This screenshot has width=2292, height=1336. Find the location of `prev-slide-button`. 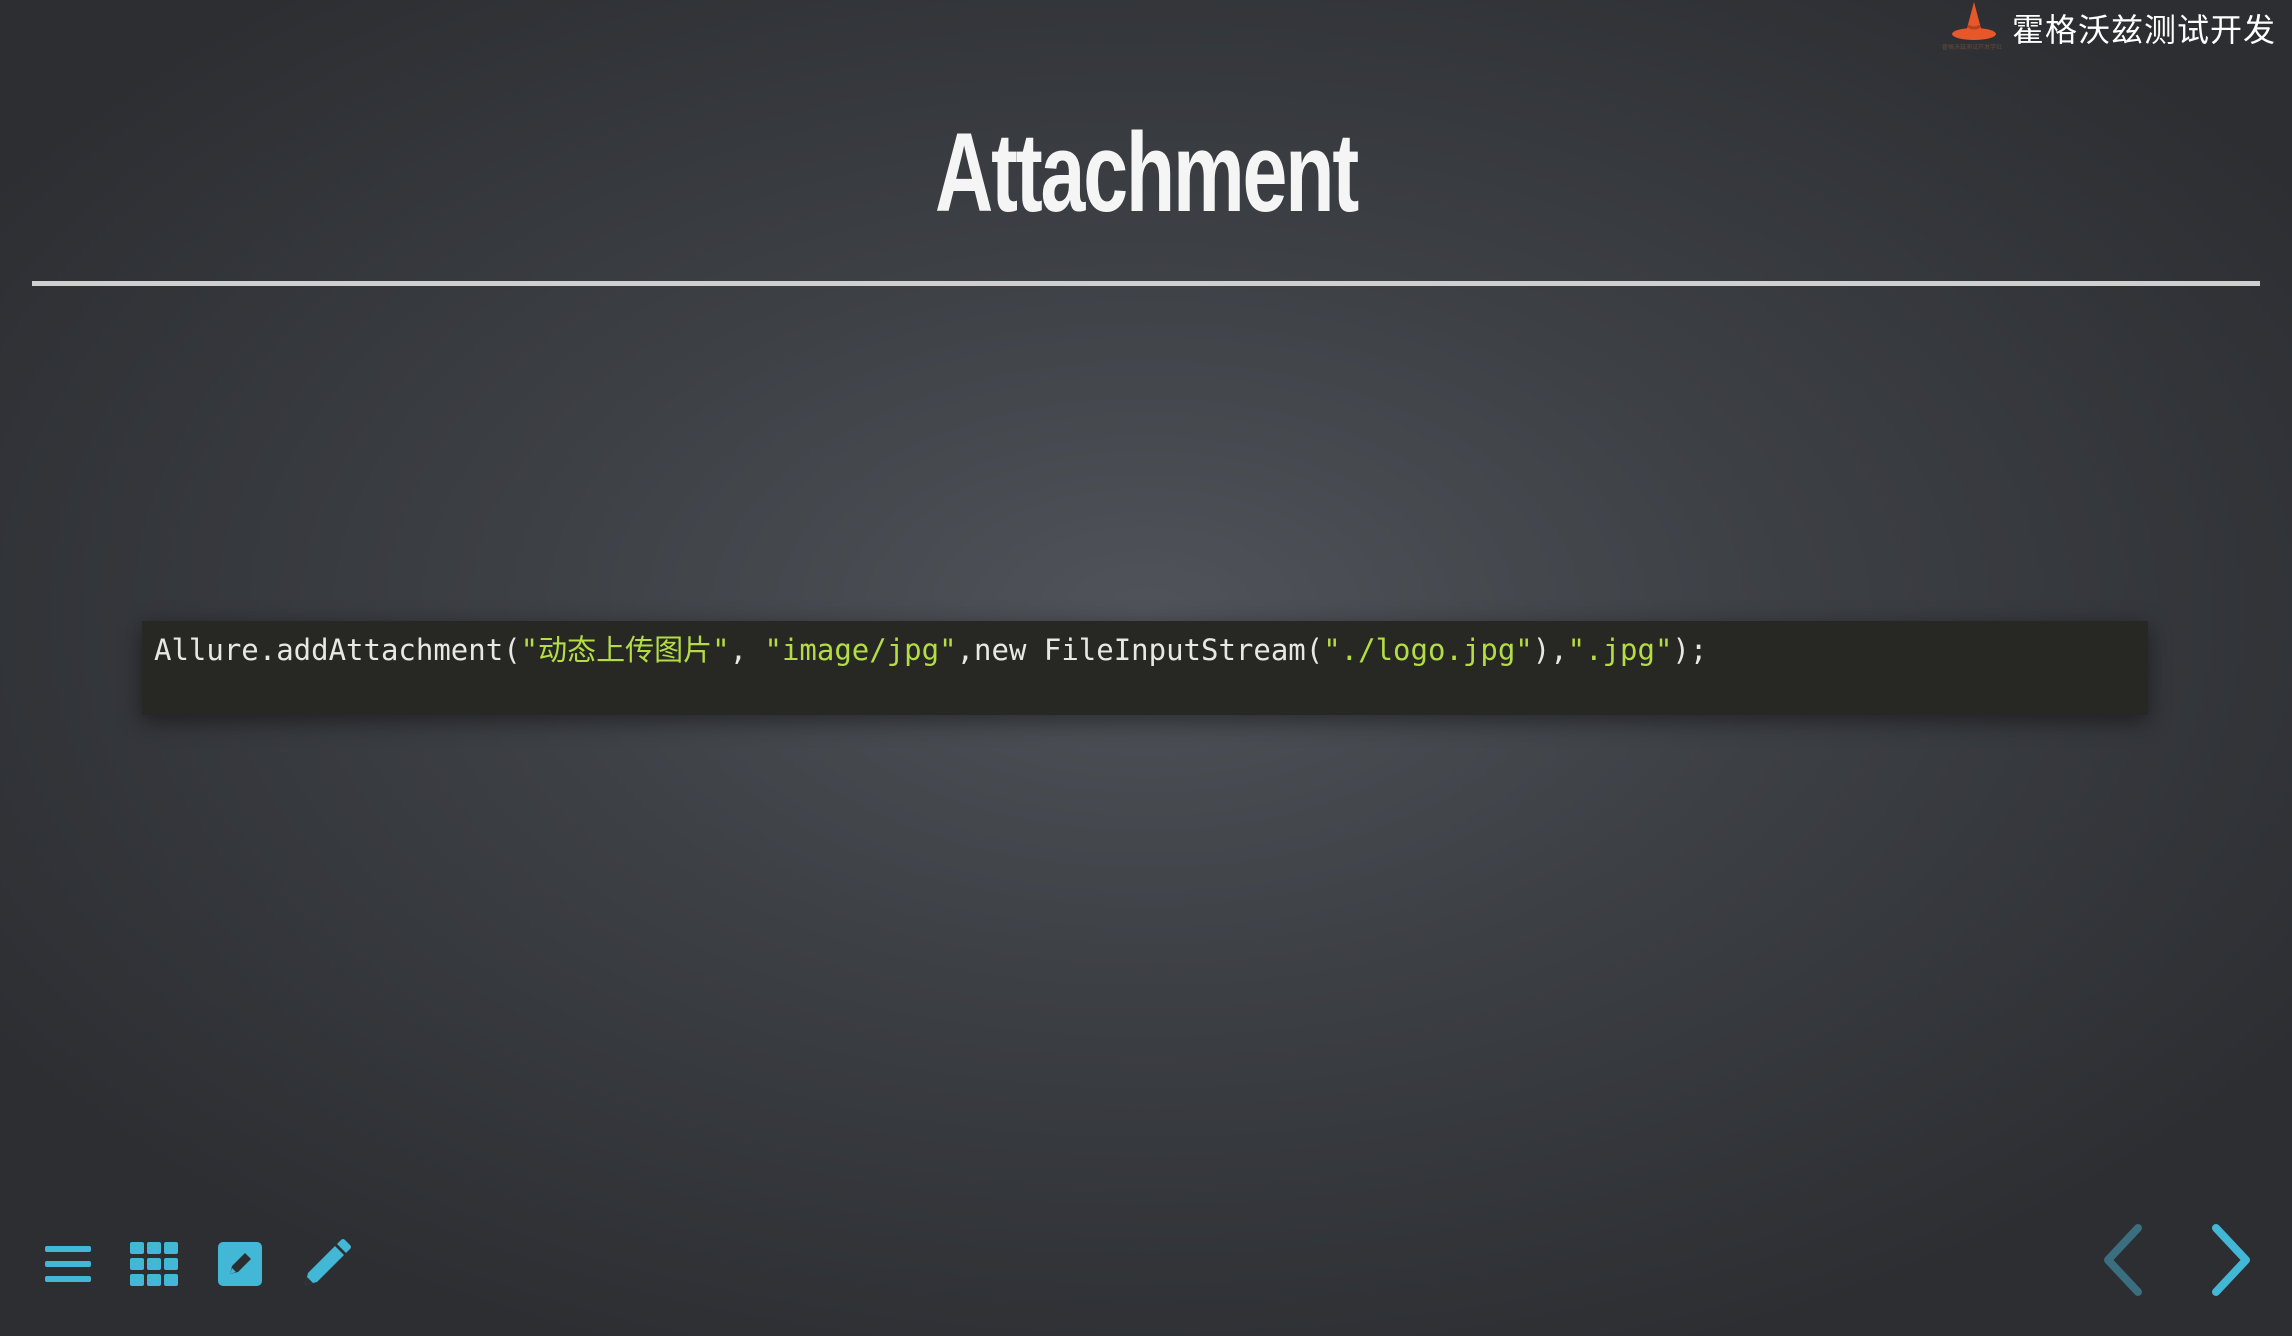

prev-slide-button is located at coordinates (2122, 1260).